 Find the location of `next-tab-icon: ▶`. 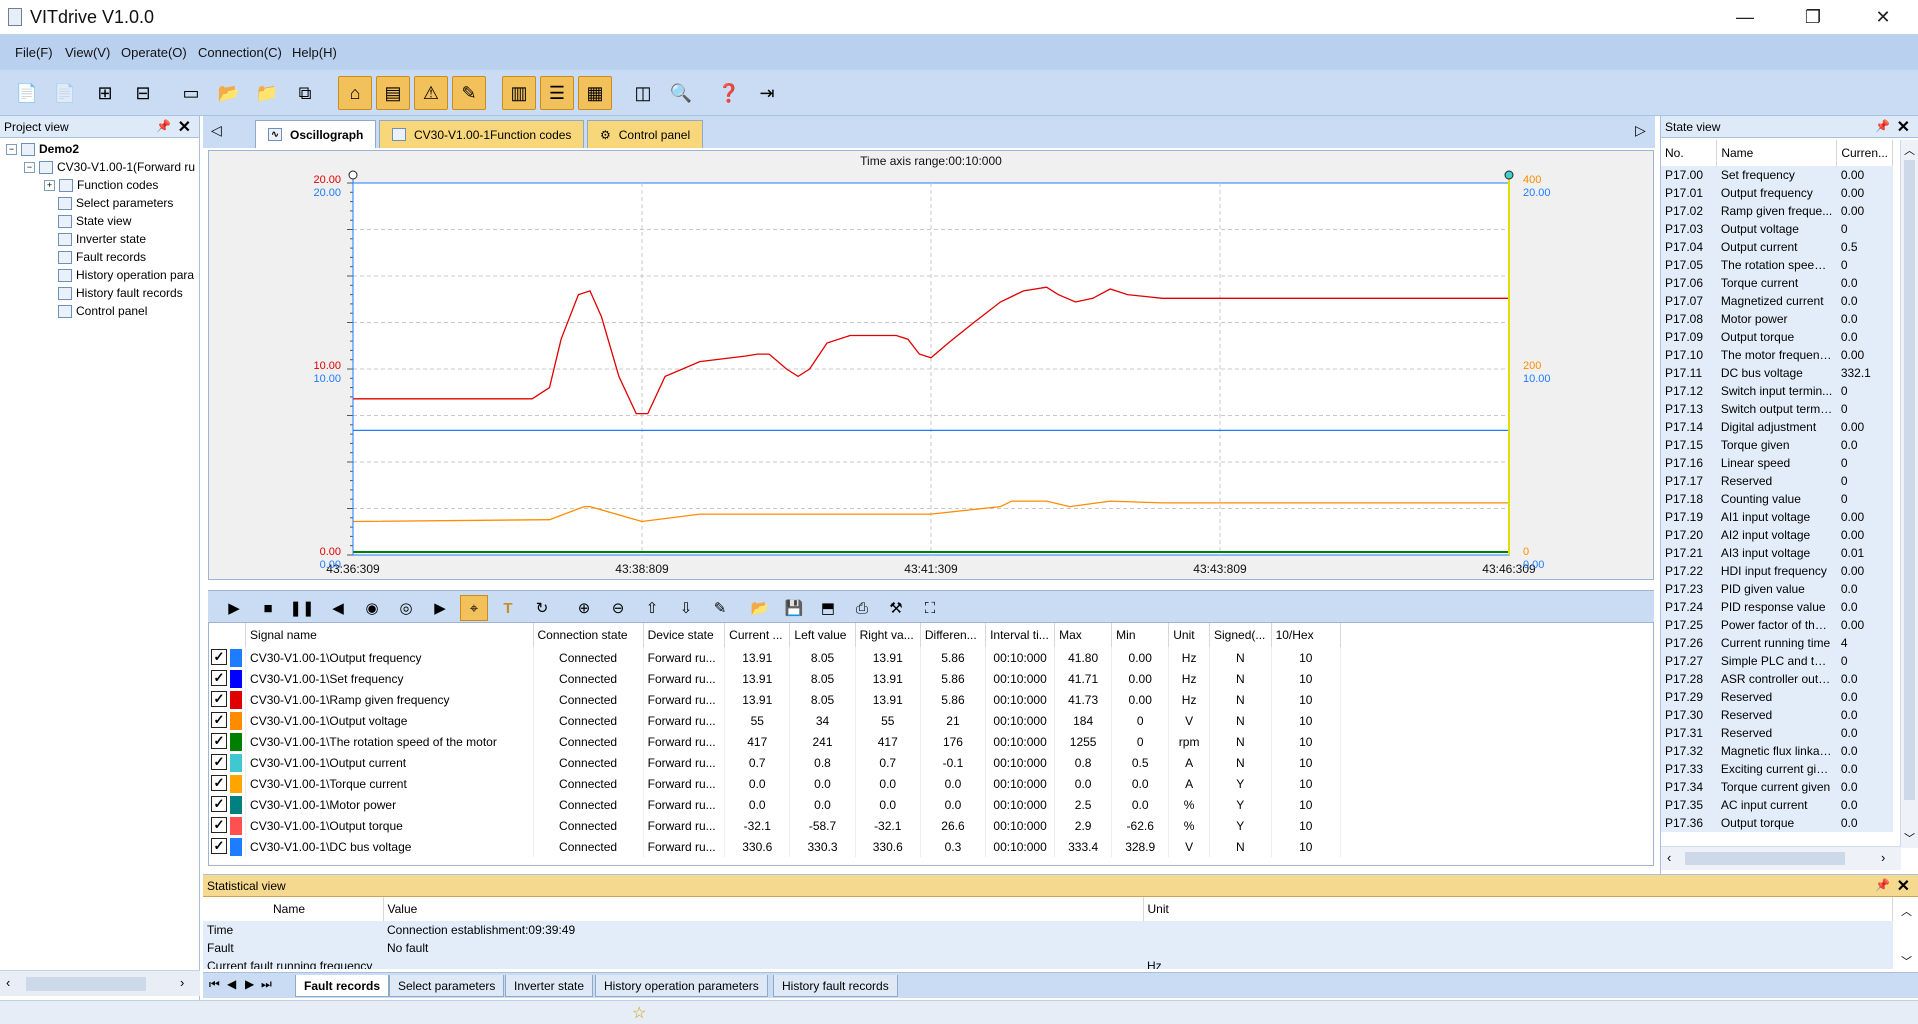

next-tab-icon: ▶ is located at coordinates (249, 984).